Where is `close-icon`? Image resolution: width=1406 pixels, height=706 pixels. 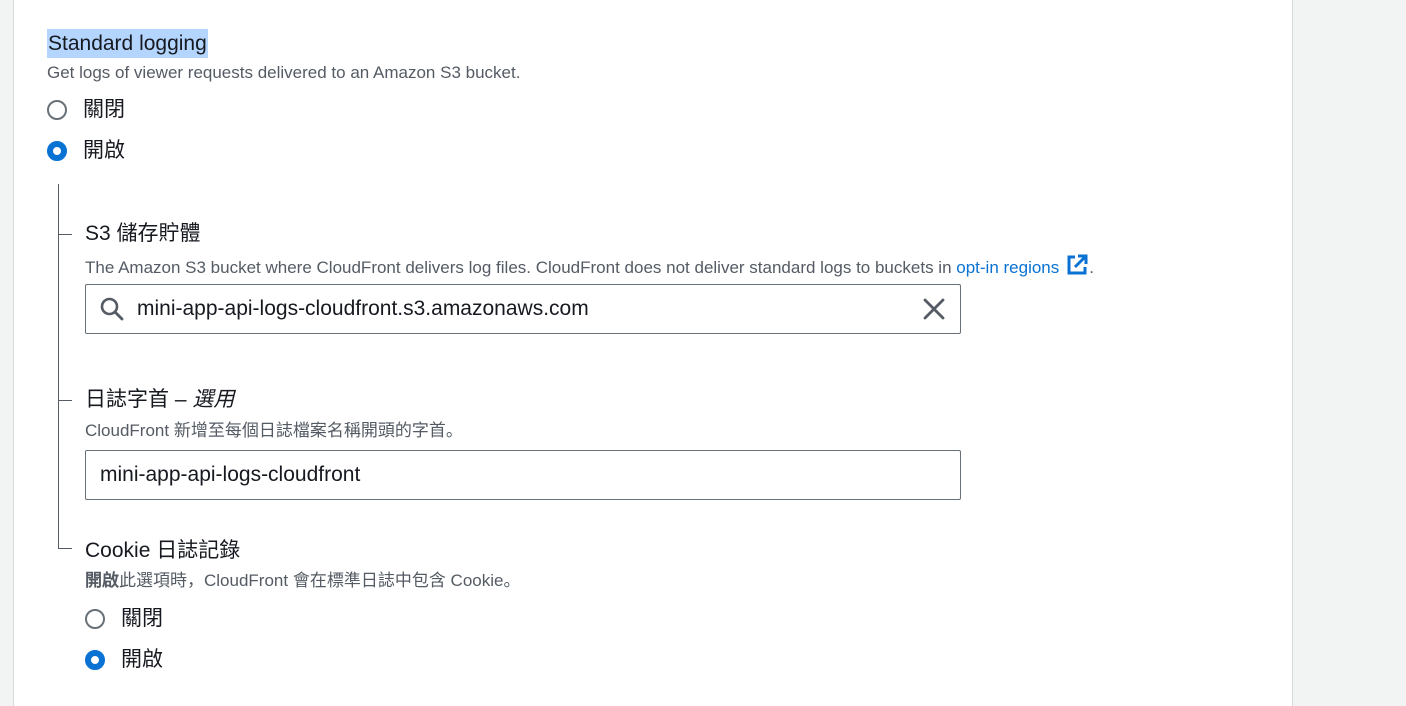
close-icon is located at coordinates (934, 309).